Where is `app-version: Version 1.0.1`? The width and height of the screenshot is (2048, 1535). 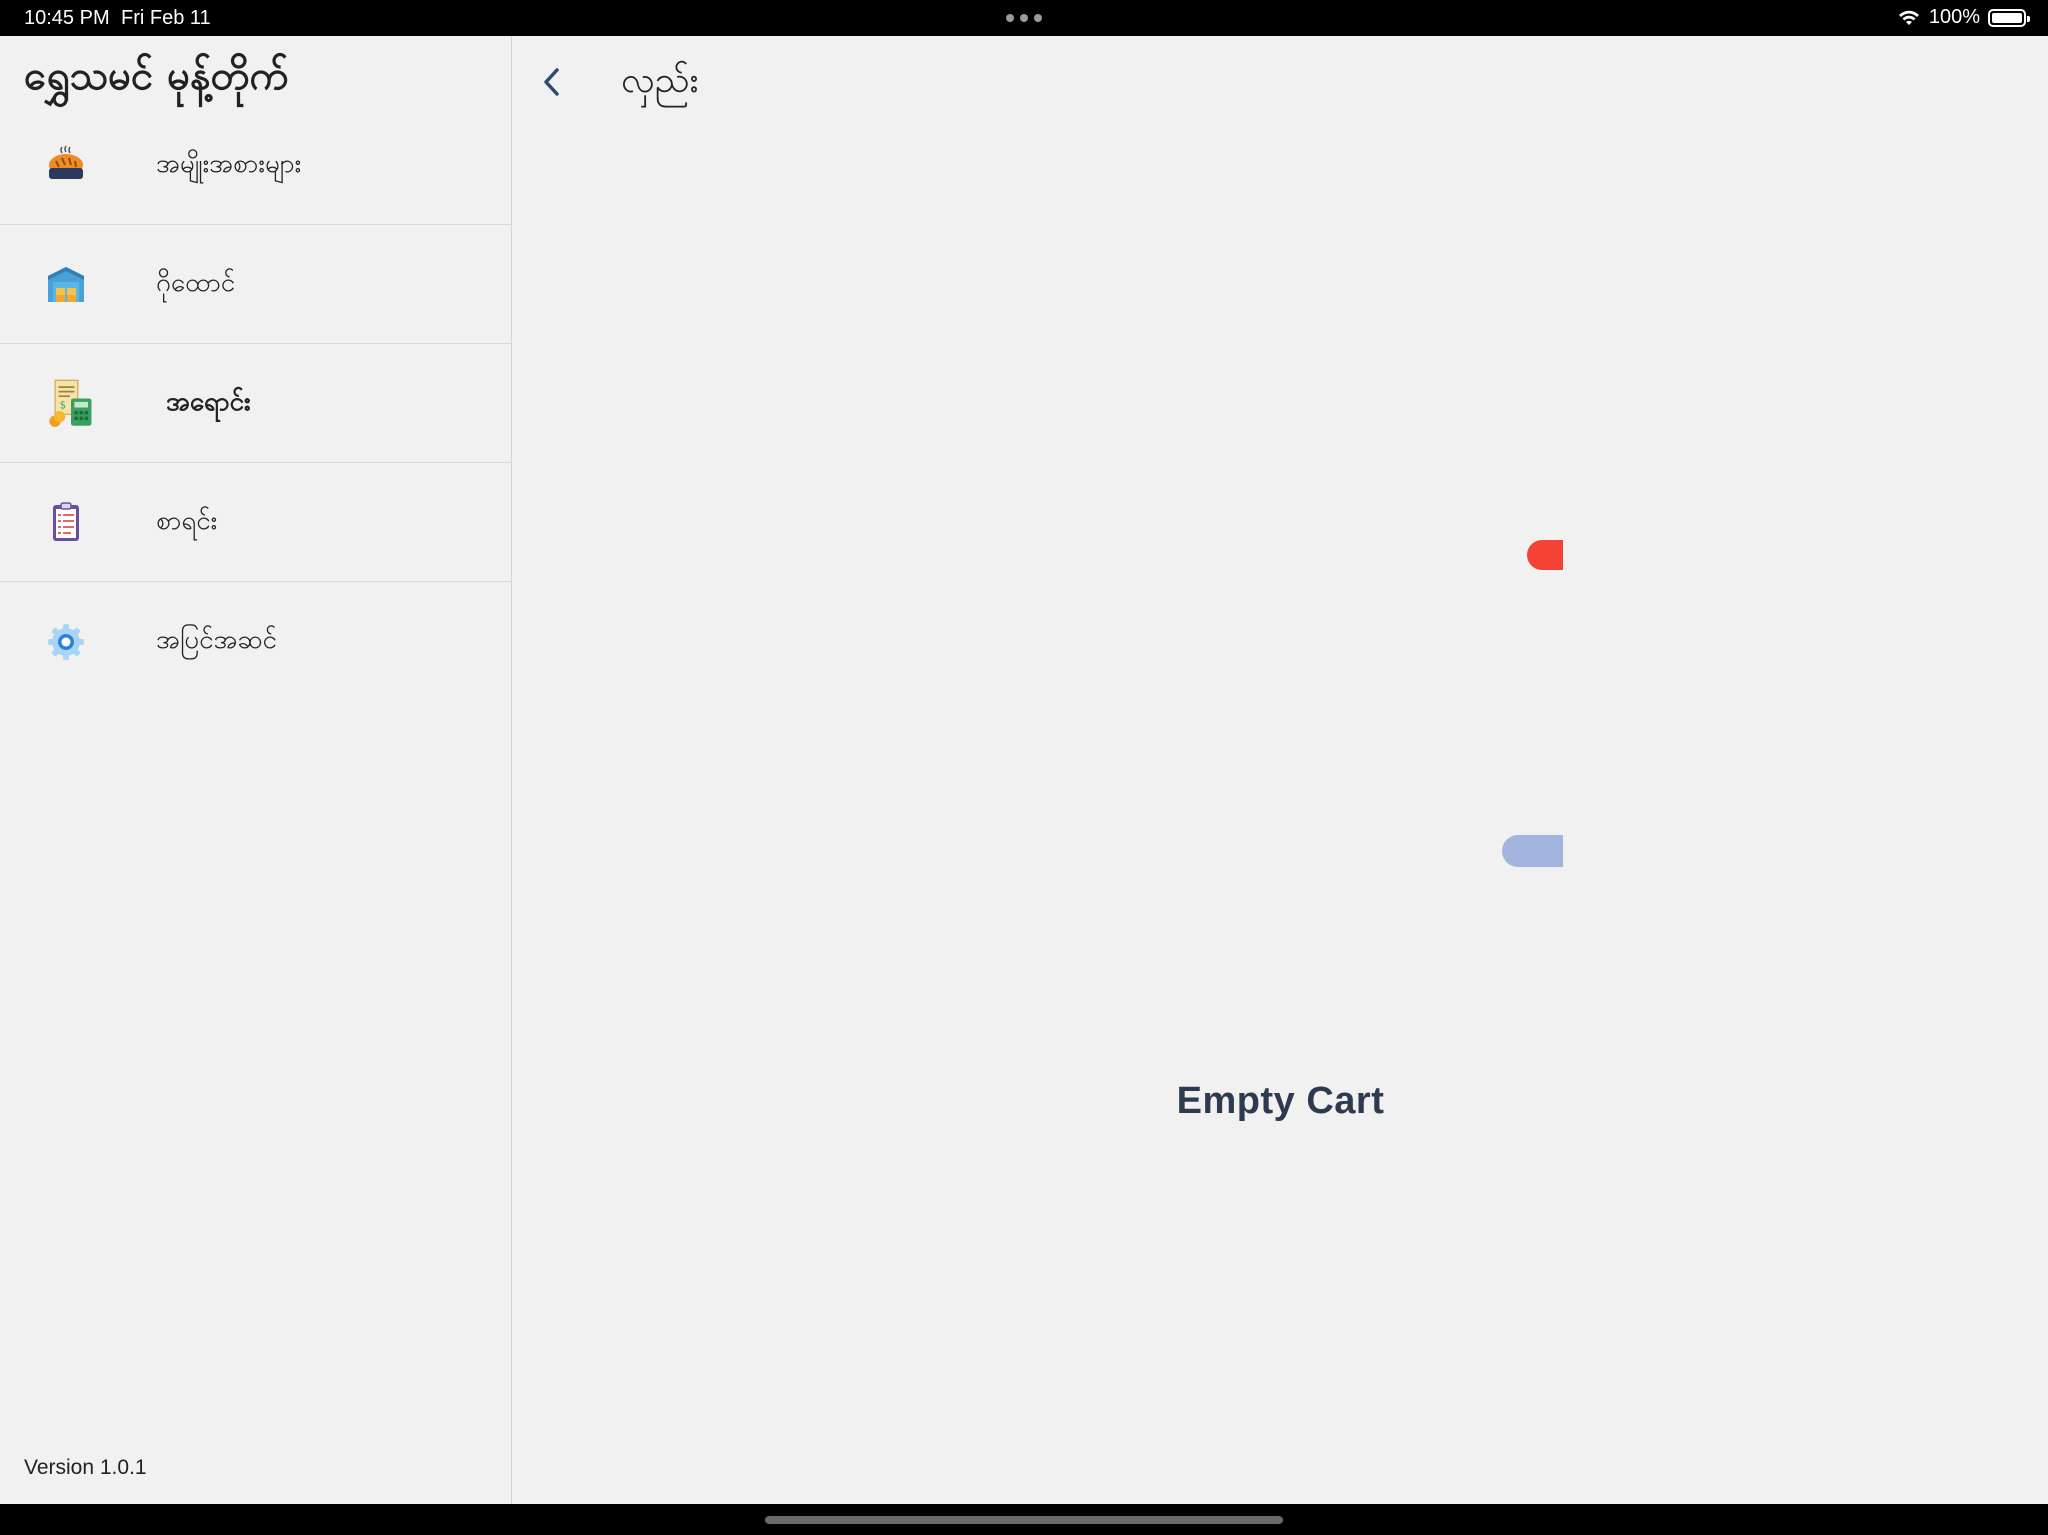
app-version: Version 1.0.1 is located at coordinates (85, 1467).